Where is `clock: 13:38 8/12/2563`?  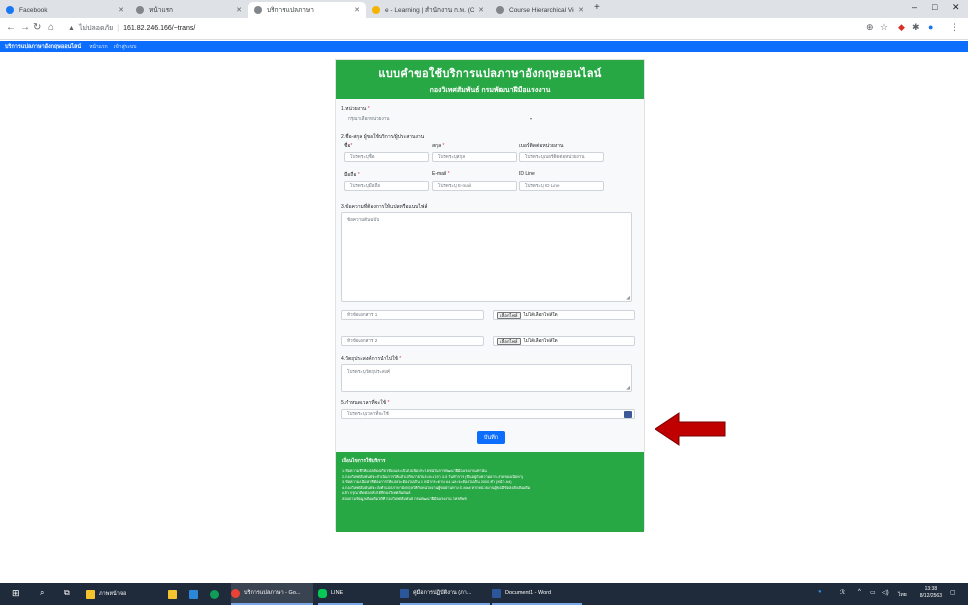
clock: 13:38 8/12/2563 is located at coordinates (931, 593).